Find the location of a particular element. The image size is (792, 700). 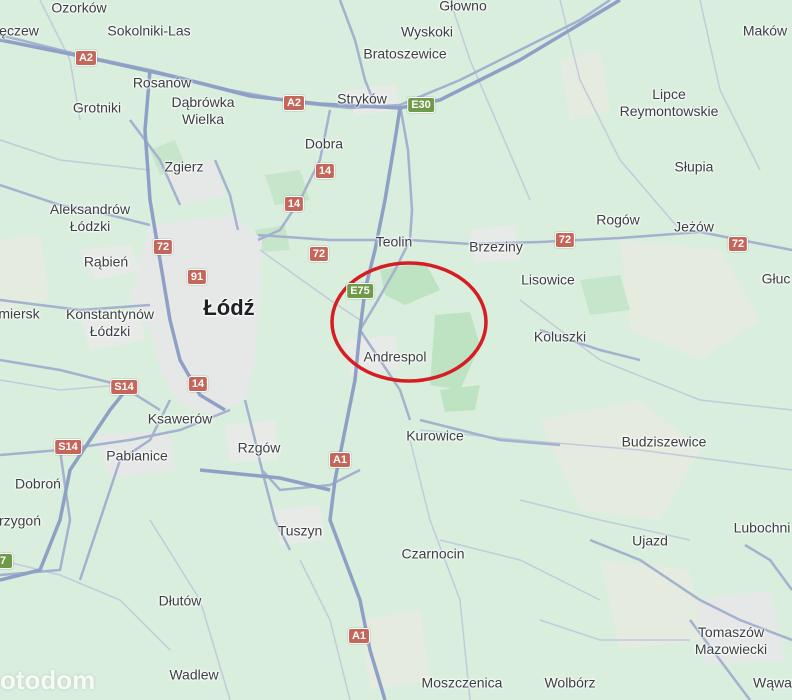

road-shield-s14-north: S14 is located at coordinates (124, 387).